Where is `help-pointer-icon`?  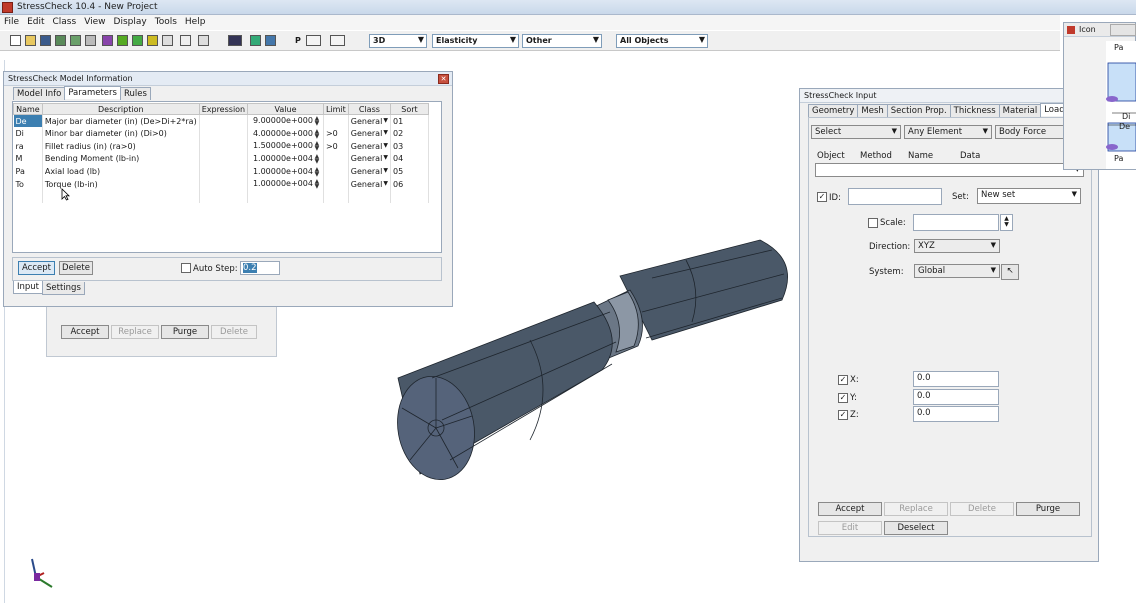 help-pointer-icon is located at coordinates (203, 40).